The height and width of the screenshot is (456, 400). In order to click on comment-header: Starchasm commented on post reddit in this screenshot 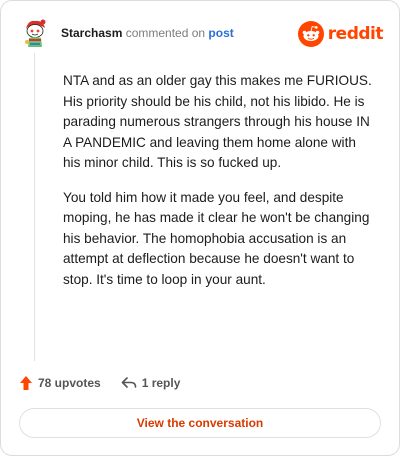, I will do `click(201, 34)`.